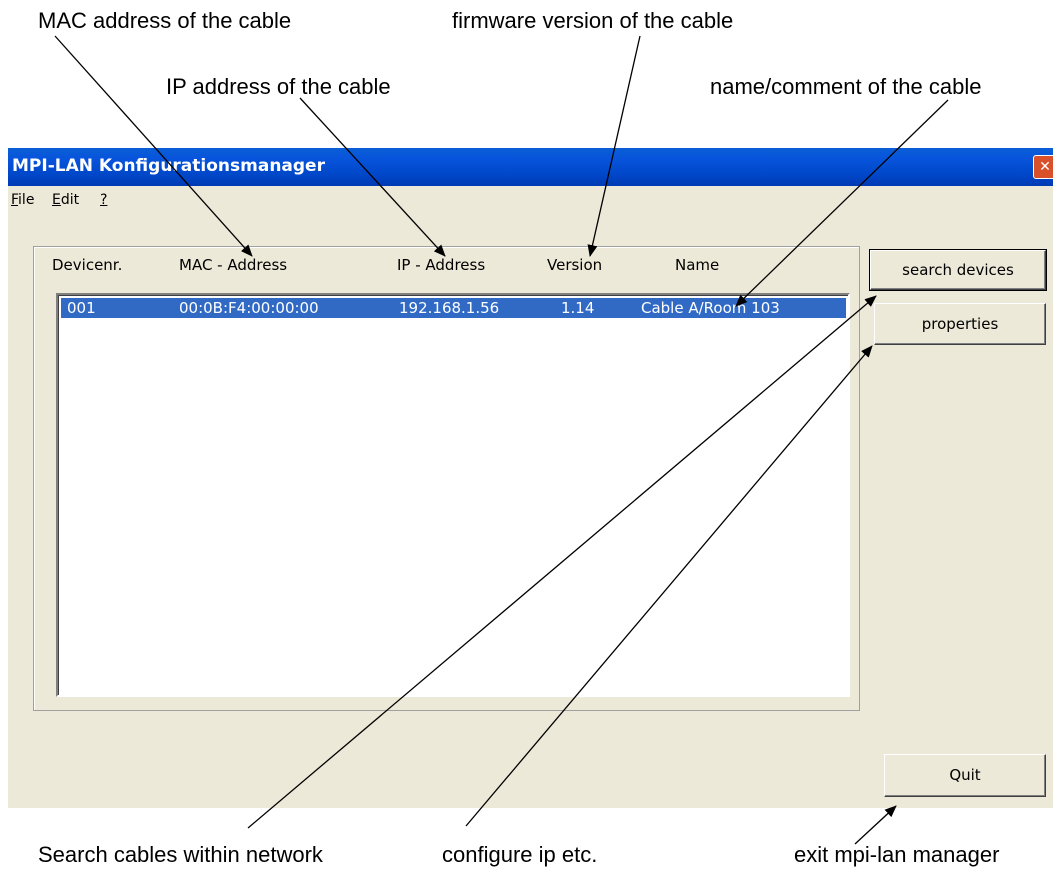 This screenshot has width=1053, height=877. Describe the element at coordinates (842, 203) in the screenshot. I see `arrow-name` at that location.